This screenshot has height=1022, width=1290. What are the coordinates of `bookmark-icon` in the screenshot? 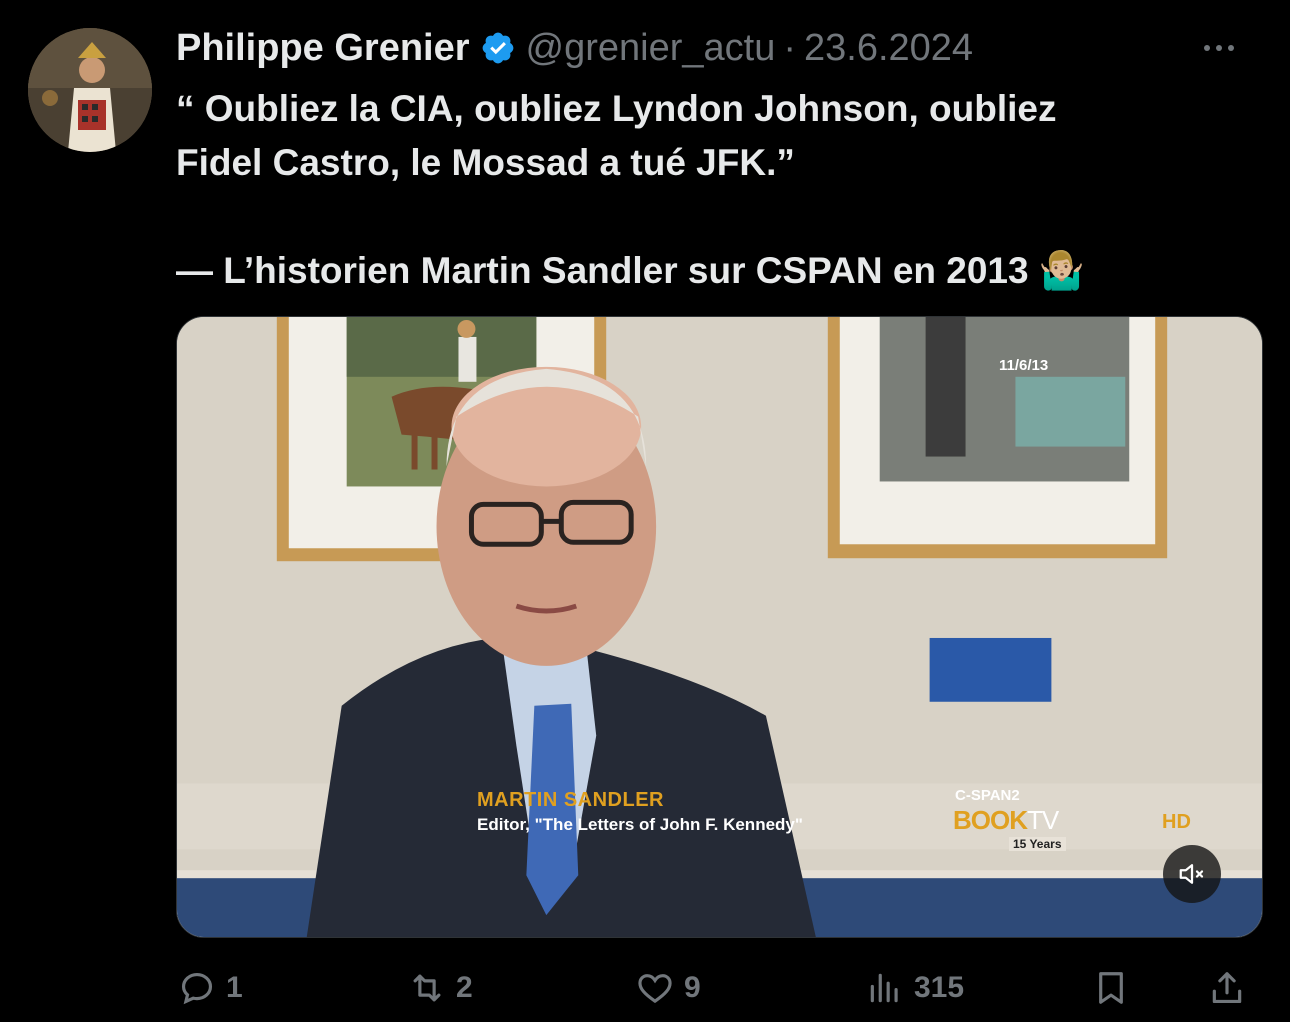 It's located at (1111, 988).